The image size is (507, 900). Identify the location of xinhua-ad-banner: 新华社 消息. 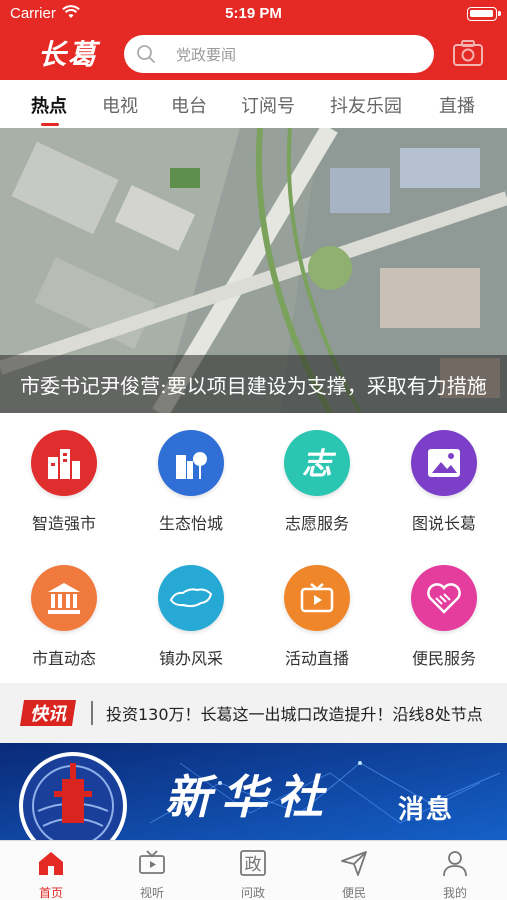
(253, 791).